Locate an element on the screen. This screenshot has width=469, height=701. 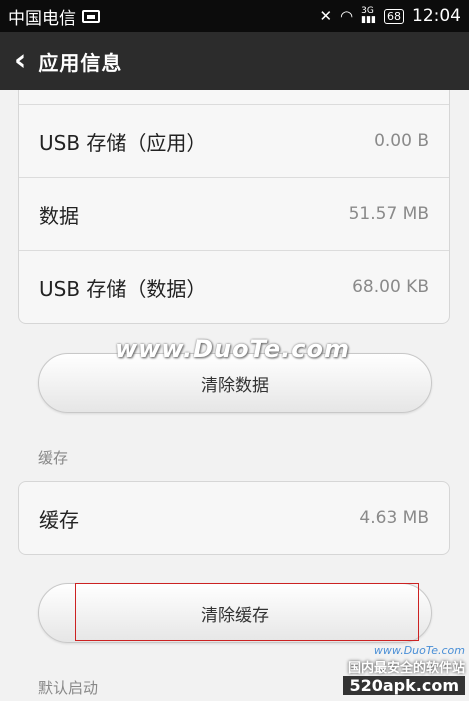
app-header: ‹ 应用信息 is located at coordinates (234, 61).